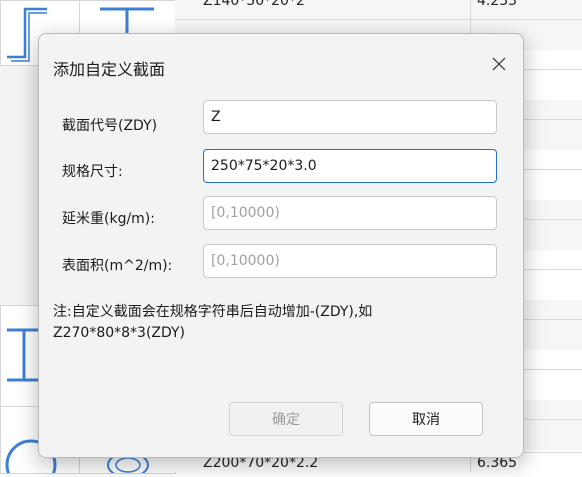 Image resolution: width=582 pixels, height=477 pixels. Describe the element at coordinates (117, 266) in the screenshot. I see `surface-area-label: 表面积(m^2/m):` at that location.